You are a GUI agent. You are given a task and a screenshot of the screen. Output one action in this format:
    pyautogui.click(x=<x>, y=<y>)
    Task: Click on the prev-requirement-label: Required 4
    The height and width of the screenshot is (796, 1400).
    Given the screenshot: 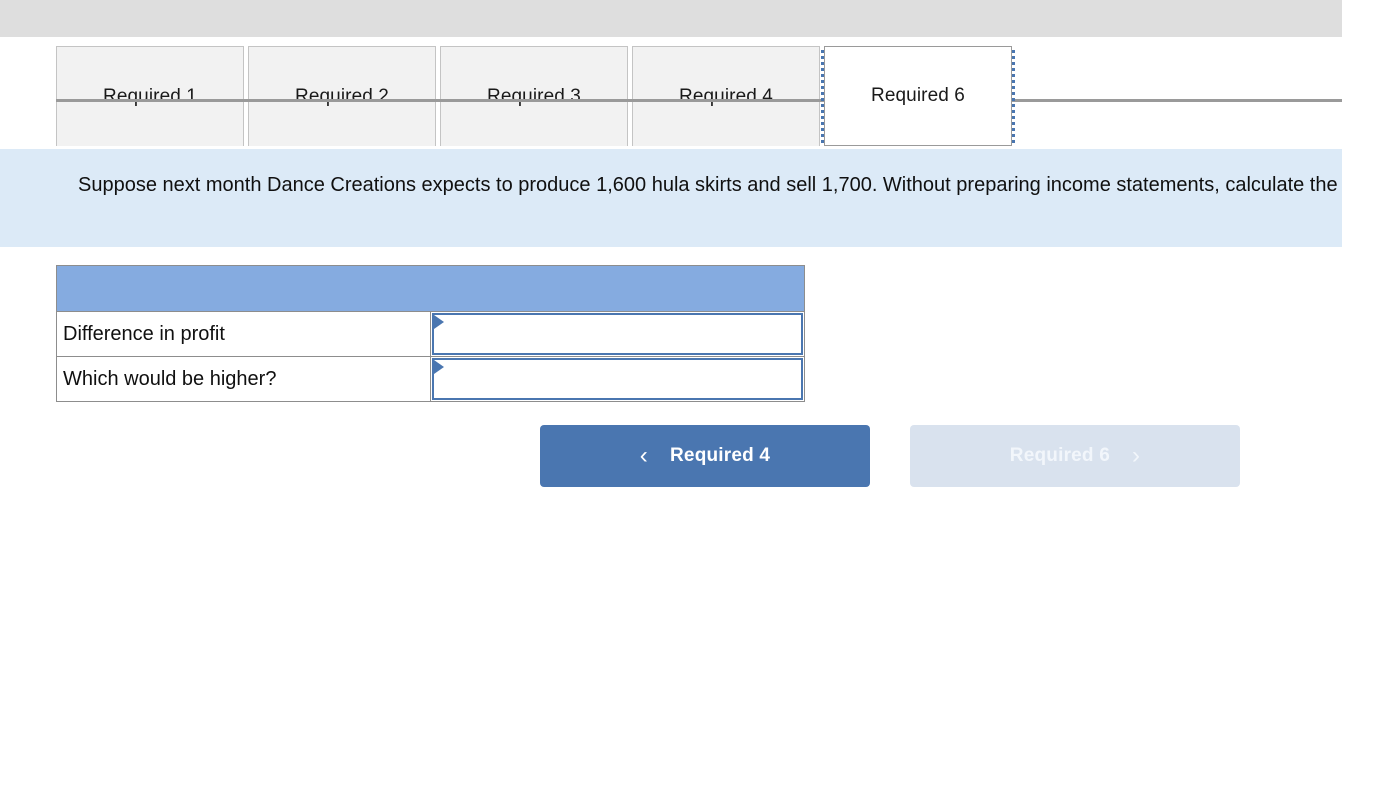 What is the action you would take?
    pyautogui.click(x=720, y=455)
    